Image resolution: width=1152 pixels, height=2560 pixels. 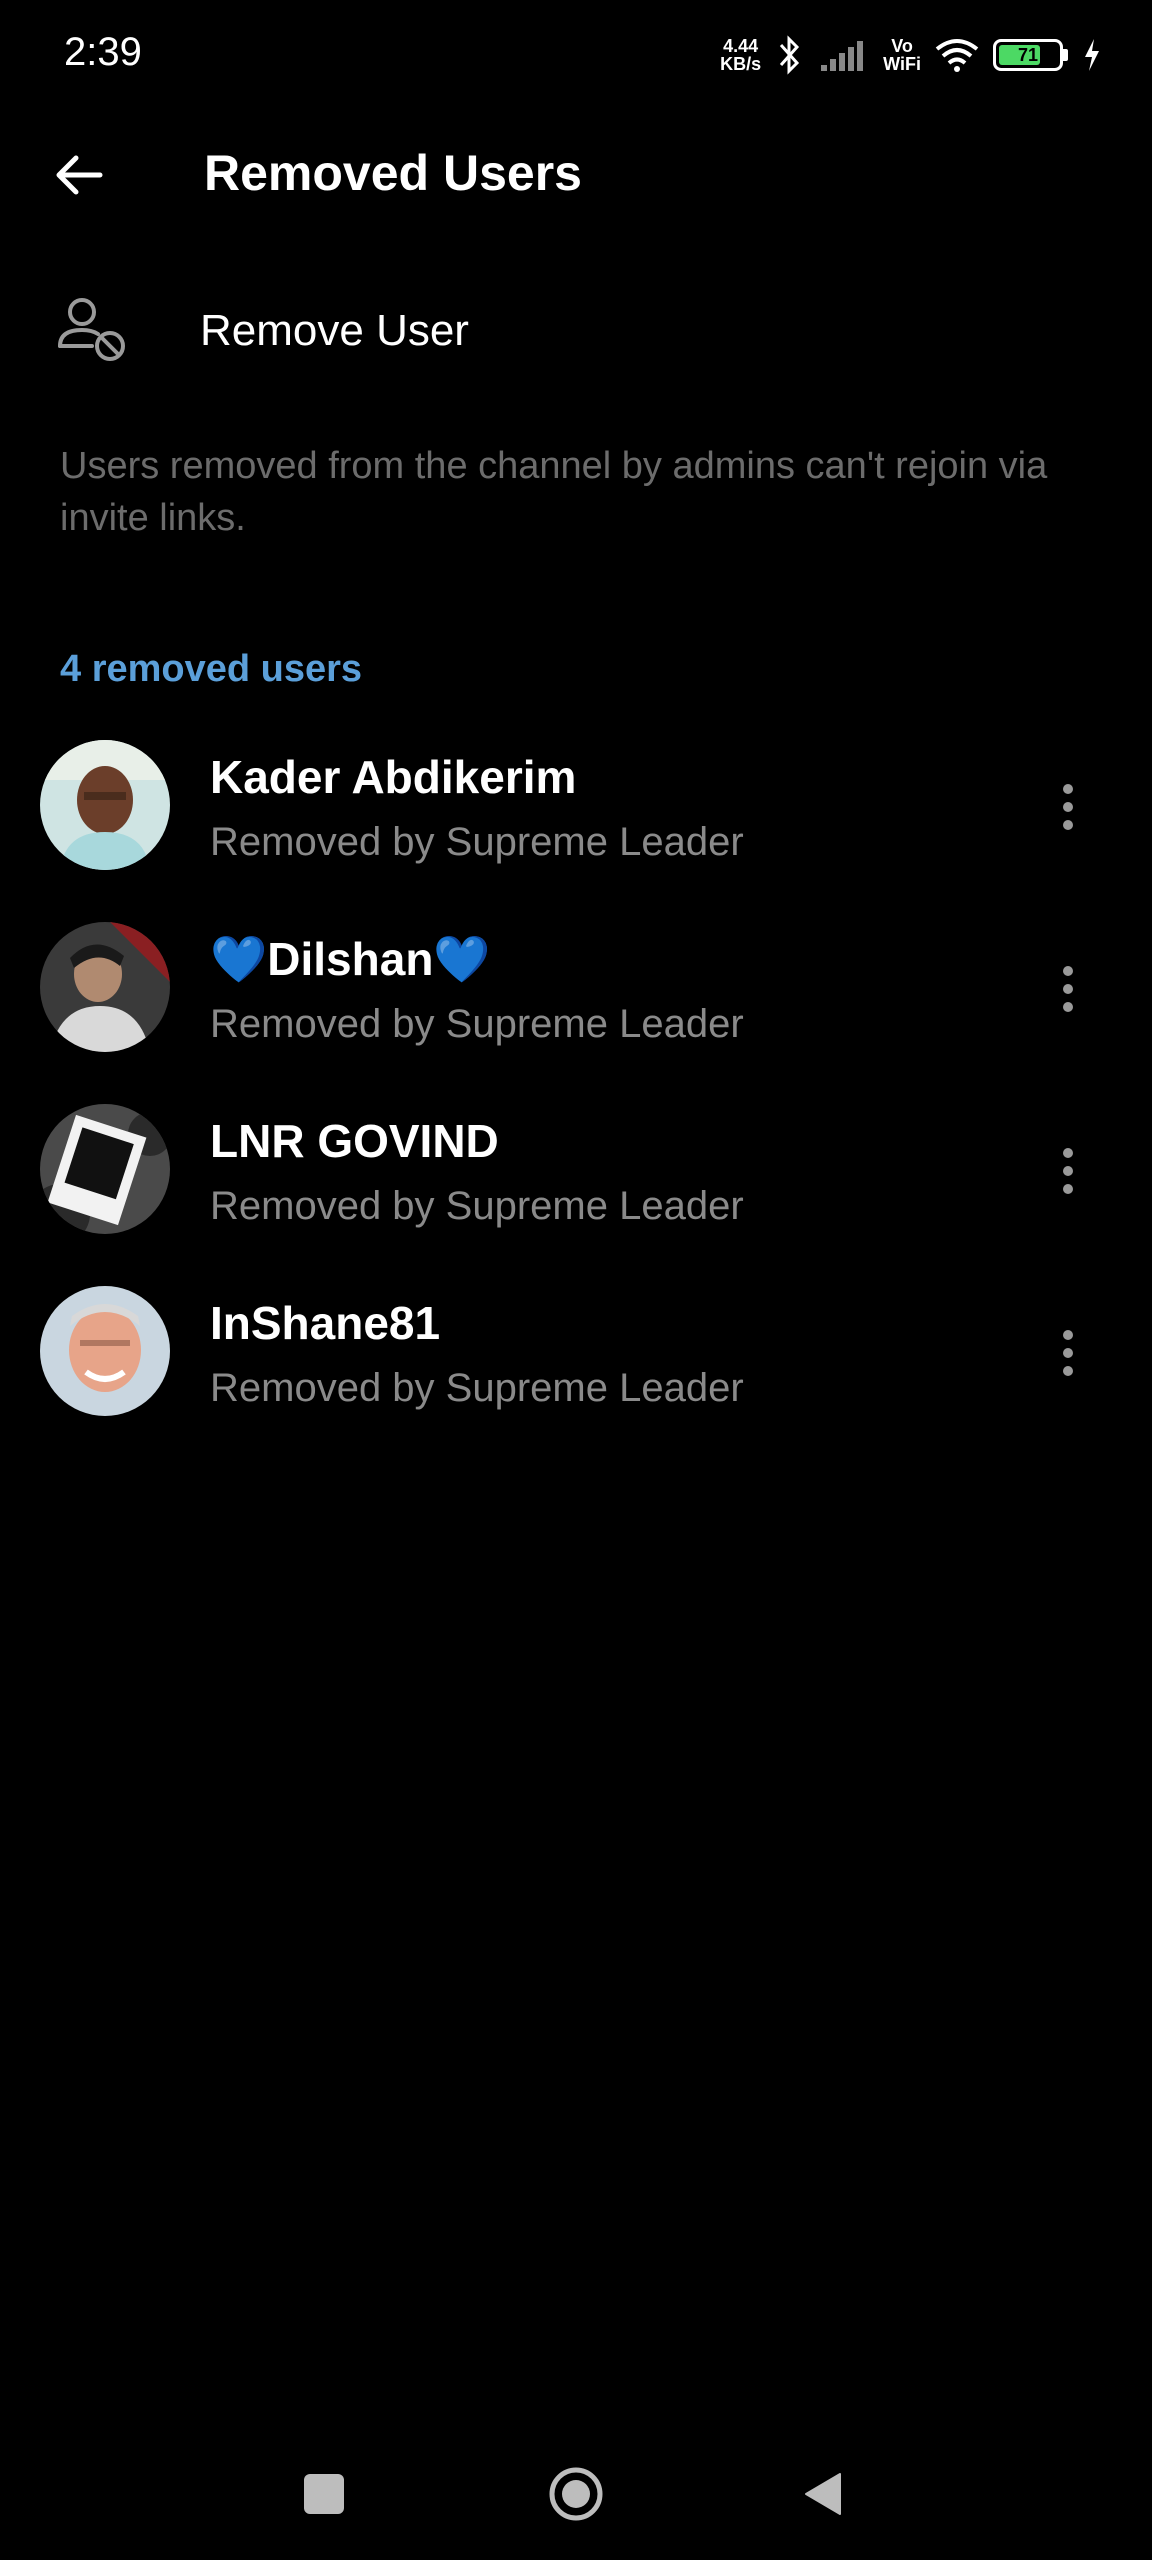 I want to click on section-header: 4 removed users, so click(x=211, y=669).